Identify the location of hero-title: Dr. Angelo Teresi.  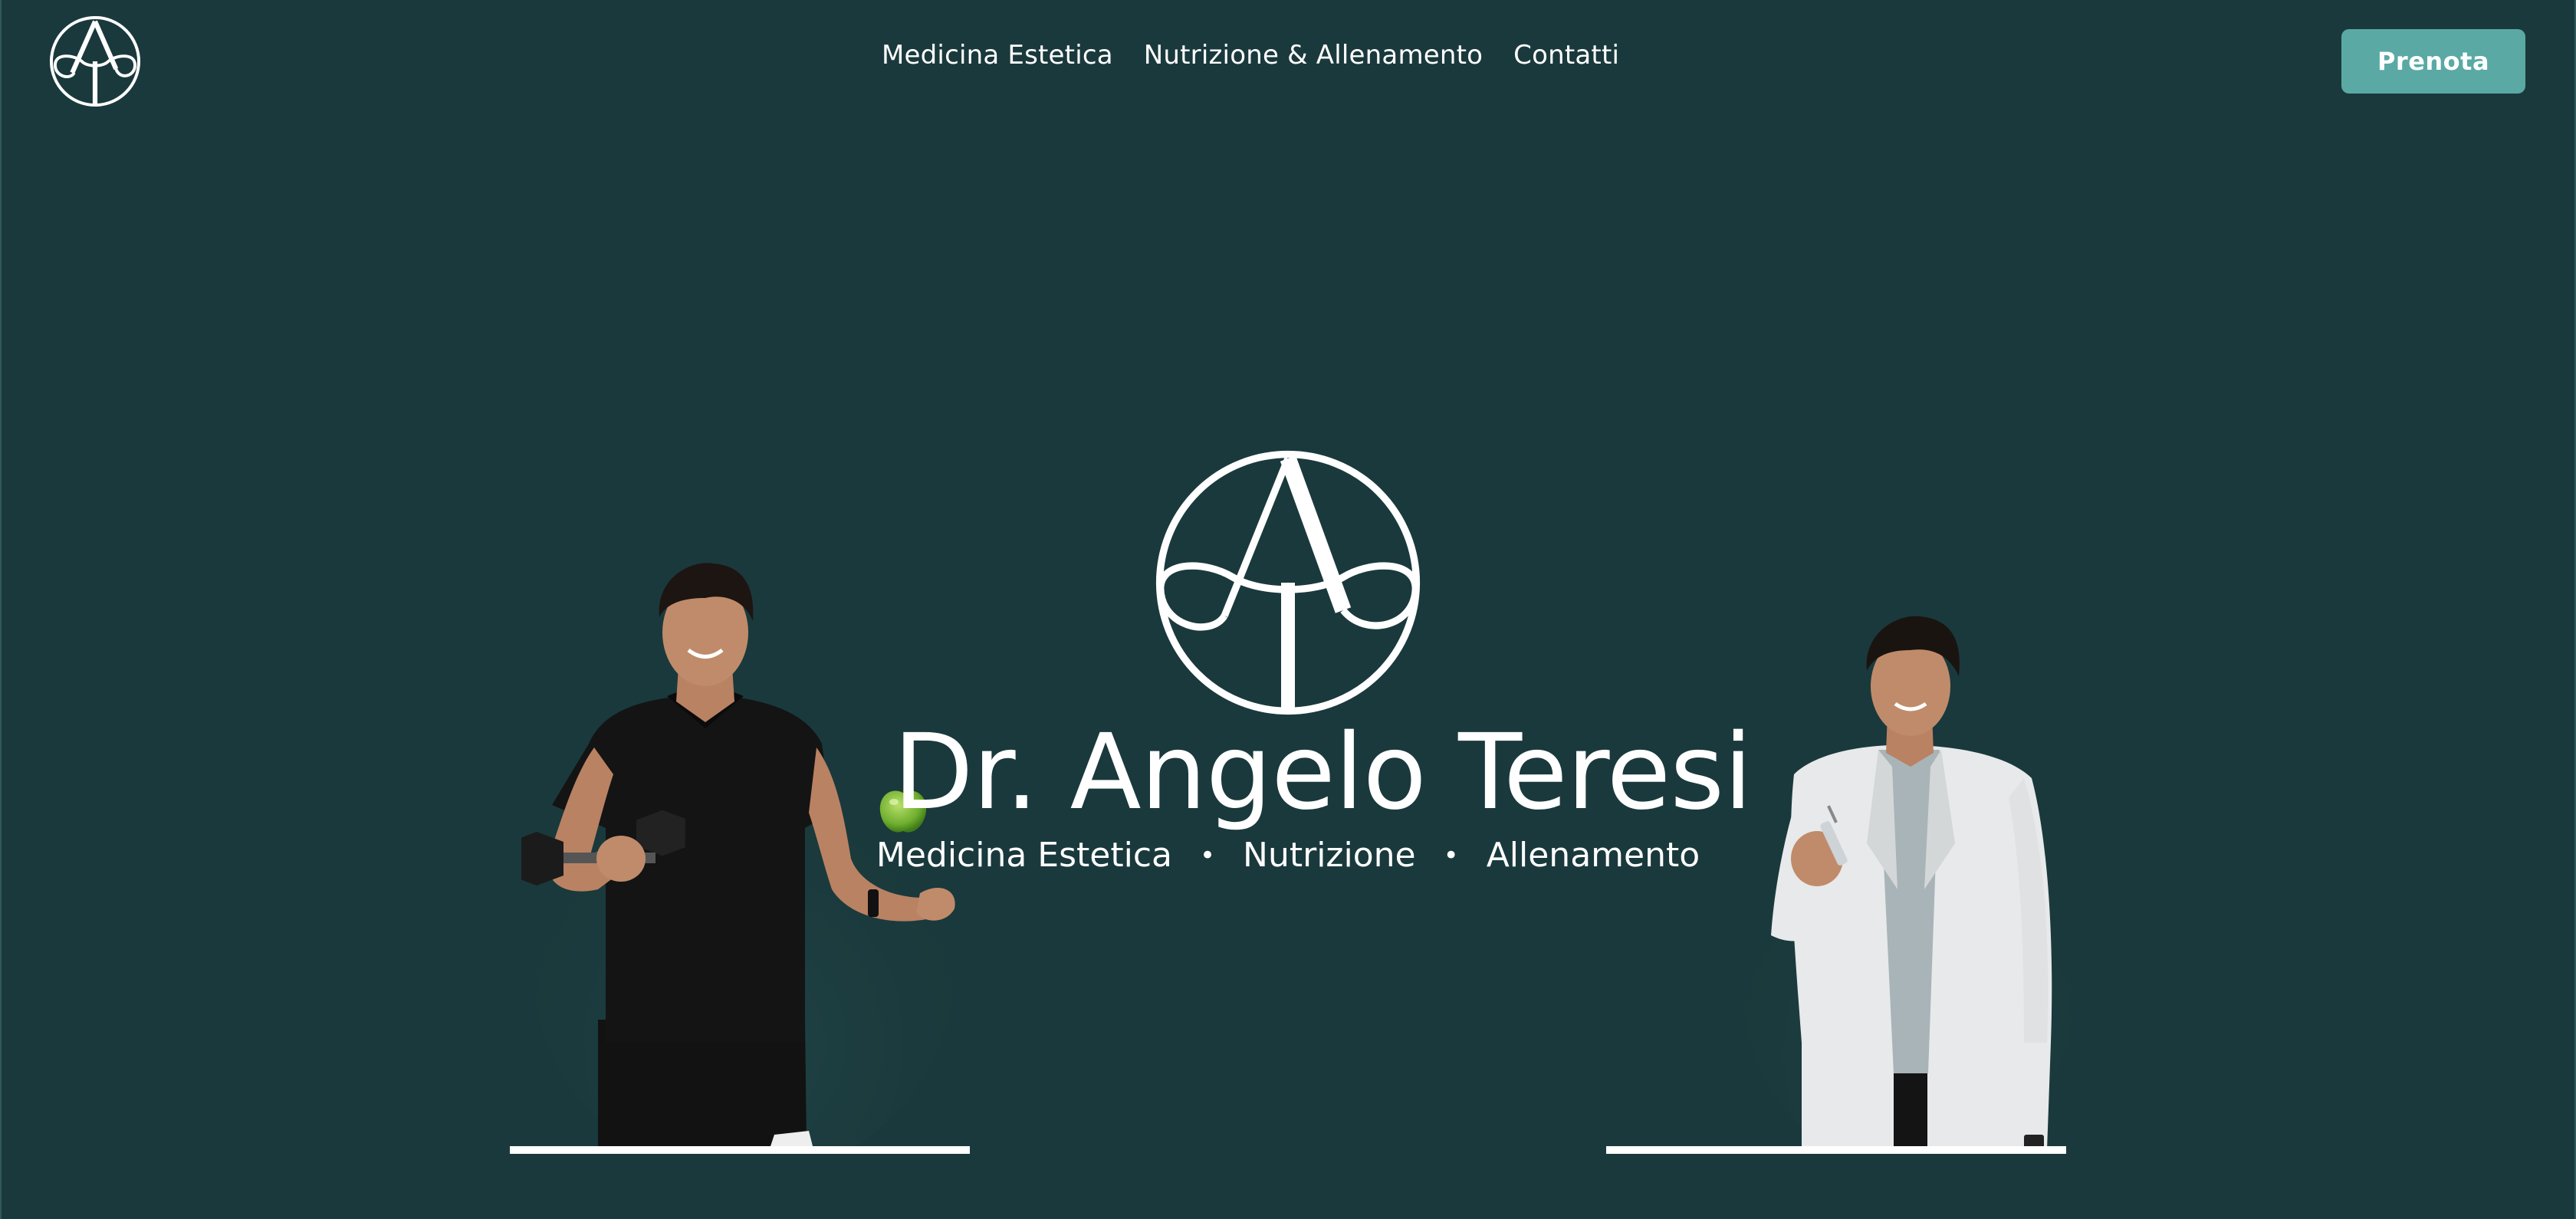
(1323, 772).